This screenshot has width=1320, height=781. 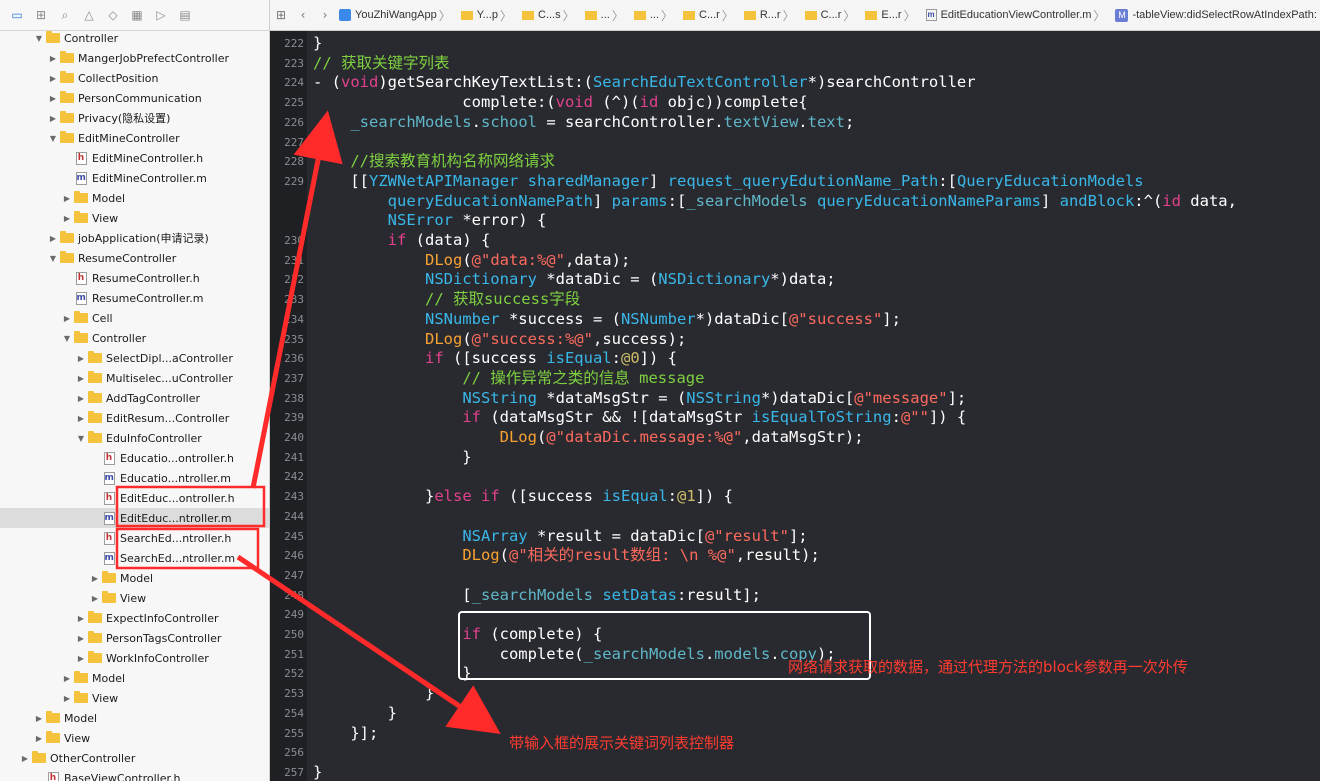 I want to click on search-icon: ⌕, so click(x=65, y=15).